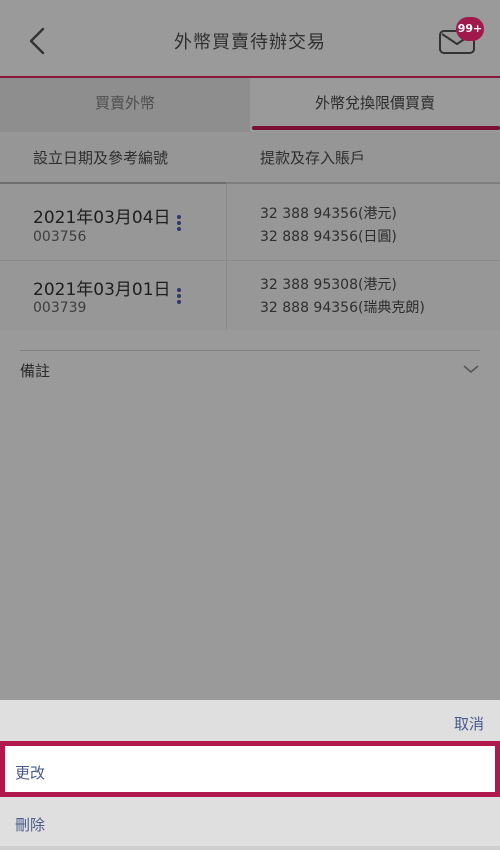 The width and height of the screenshot is (500, 850). I want to click on tab-fx-limit-order: 外幣兌換限價買賣, so click(375, 105).